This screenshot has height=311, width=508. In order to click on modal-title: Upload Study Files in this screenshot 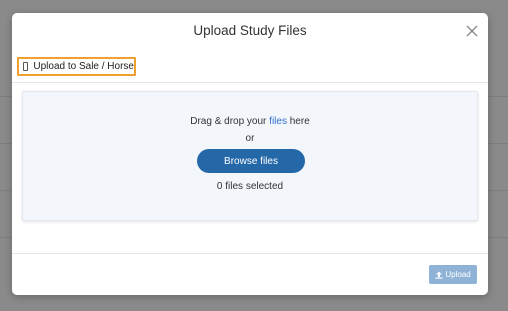, I will do `click(250, 30)`.